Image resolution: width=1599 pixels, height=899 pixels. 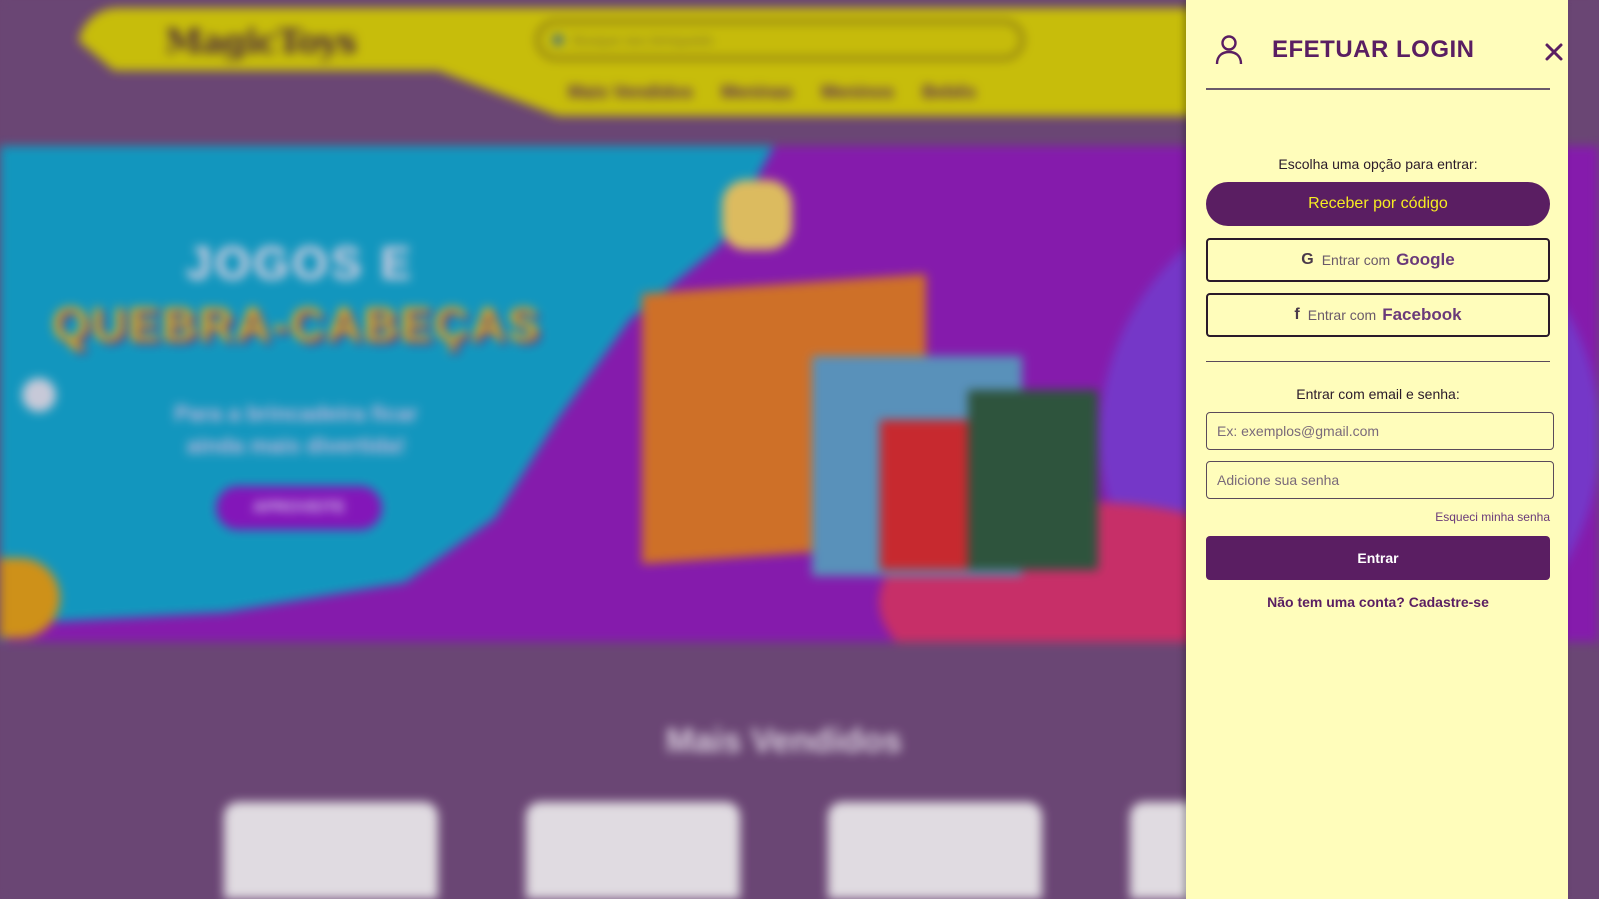 I want to click on google-login-button: G Entrar com Google, so click(x=1378, y=260).